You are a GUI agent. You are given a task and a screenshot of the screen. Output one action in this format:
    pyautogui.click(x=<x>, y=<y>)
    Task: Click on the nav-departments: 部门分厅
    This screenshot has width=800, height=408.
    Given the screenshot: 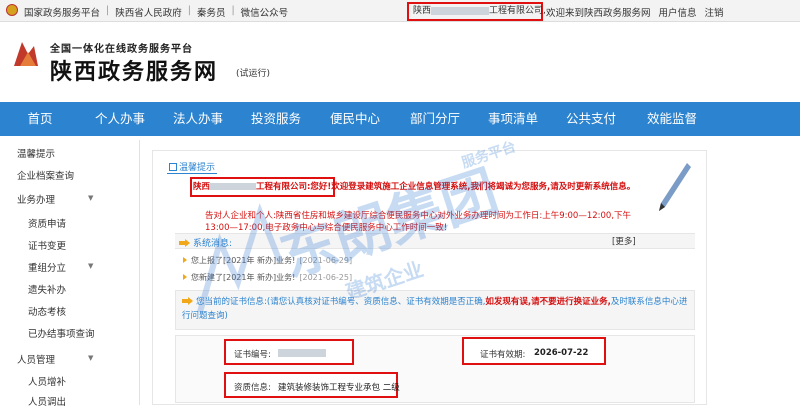 What is the action you would take?
    pyautogui.click(x=435, y=119)
    